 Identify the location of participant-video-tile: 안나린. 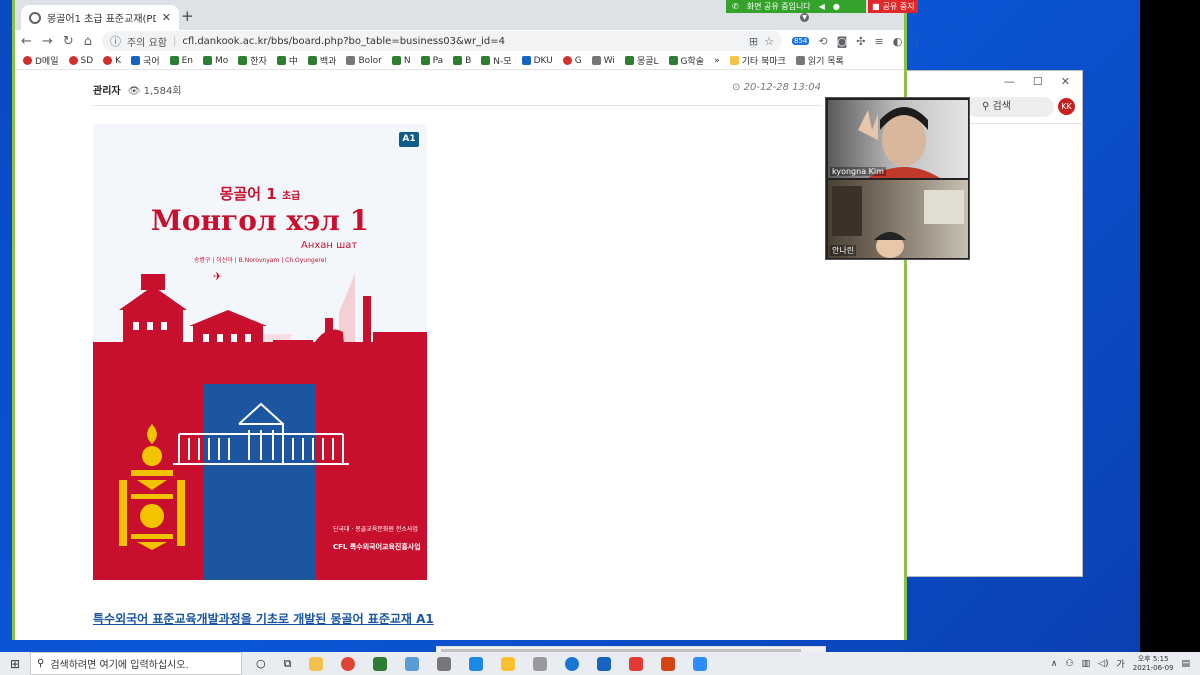
(898, 219).